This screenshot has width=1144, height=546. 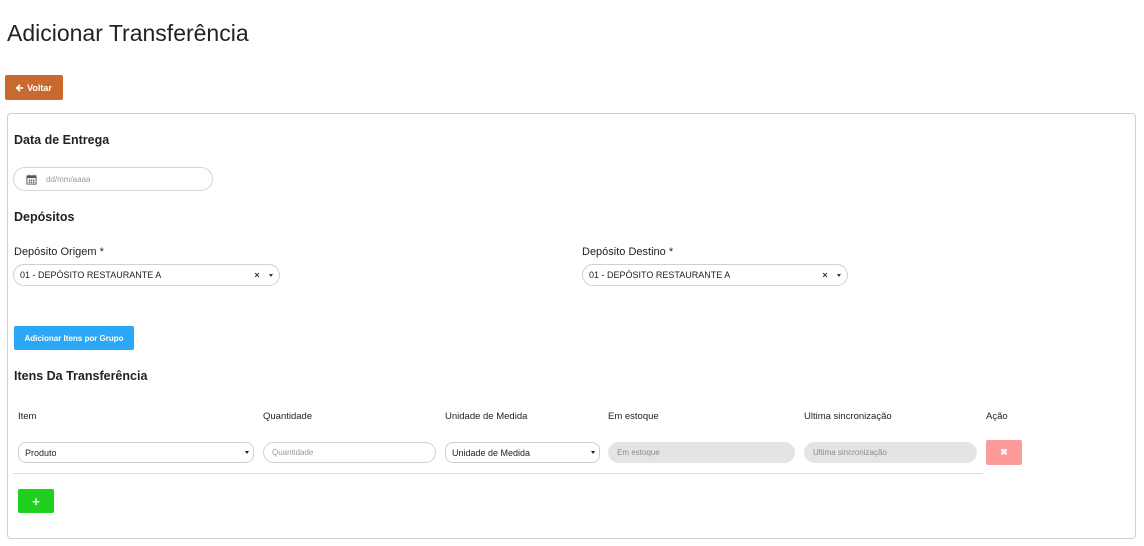 I want to click on unit-select: Unidade de Medida, so click(x=522, y=452).